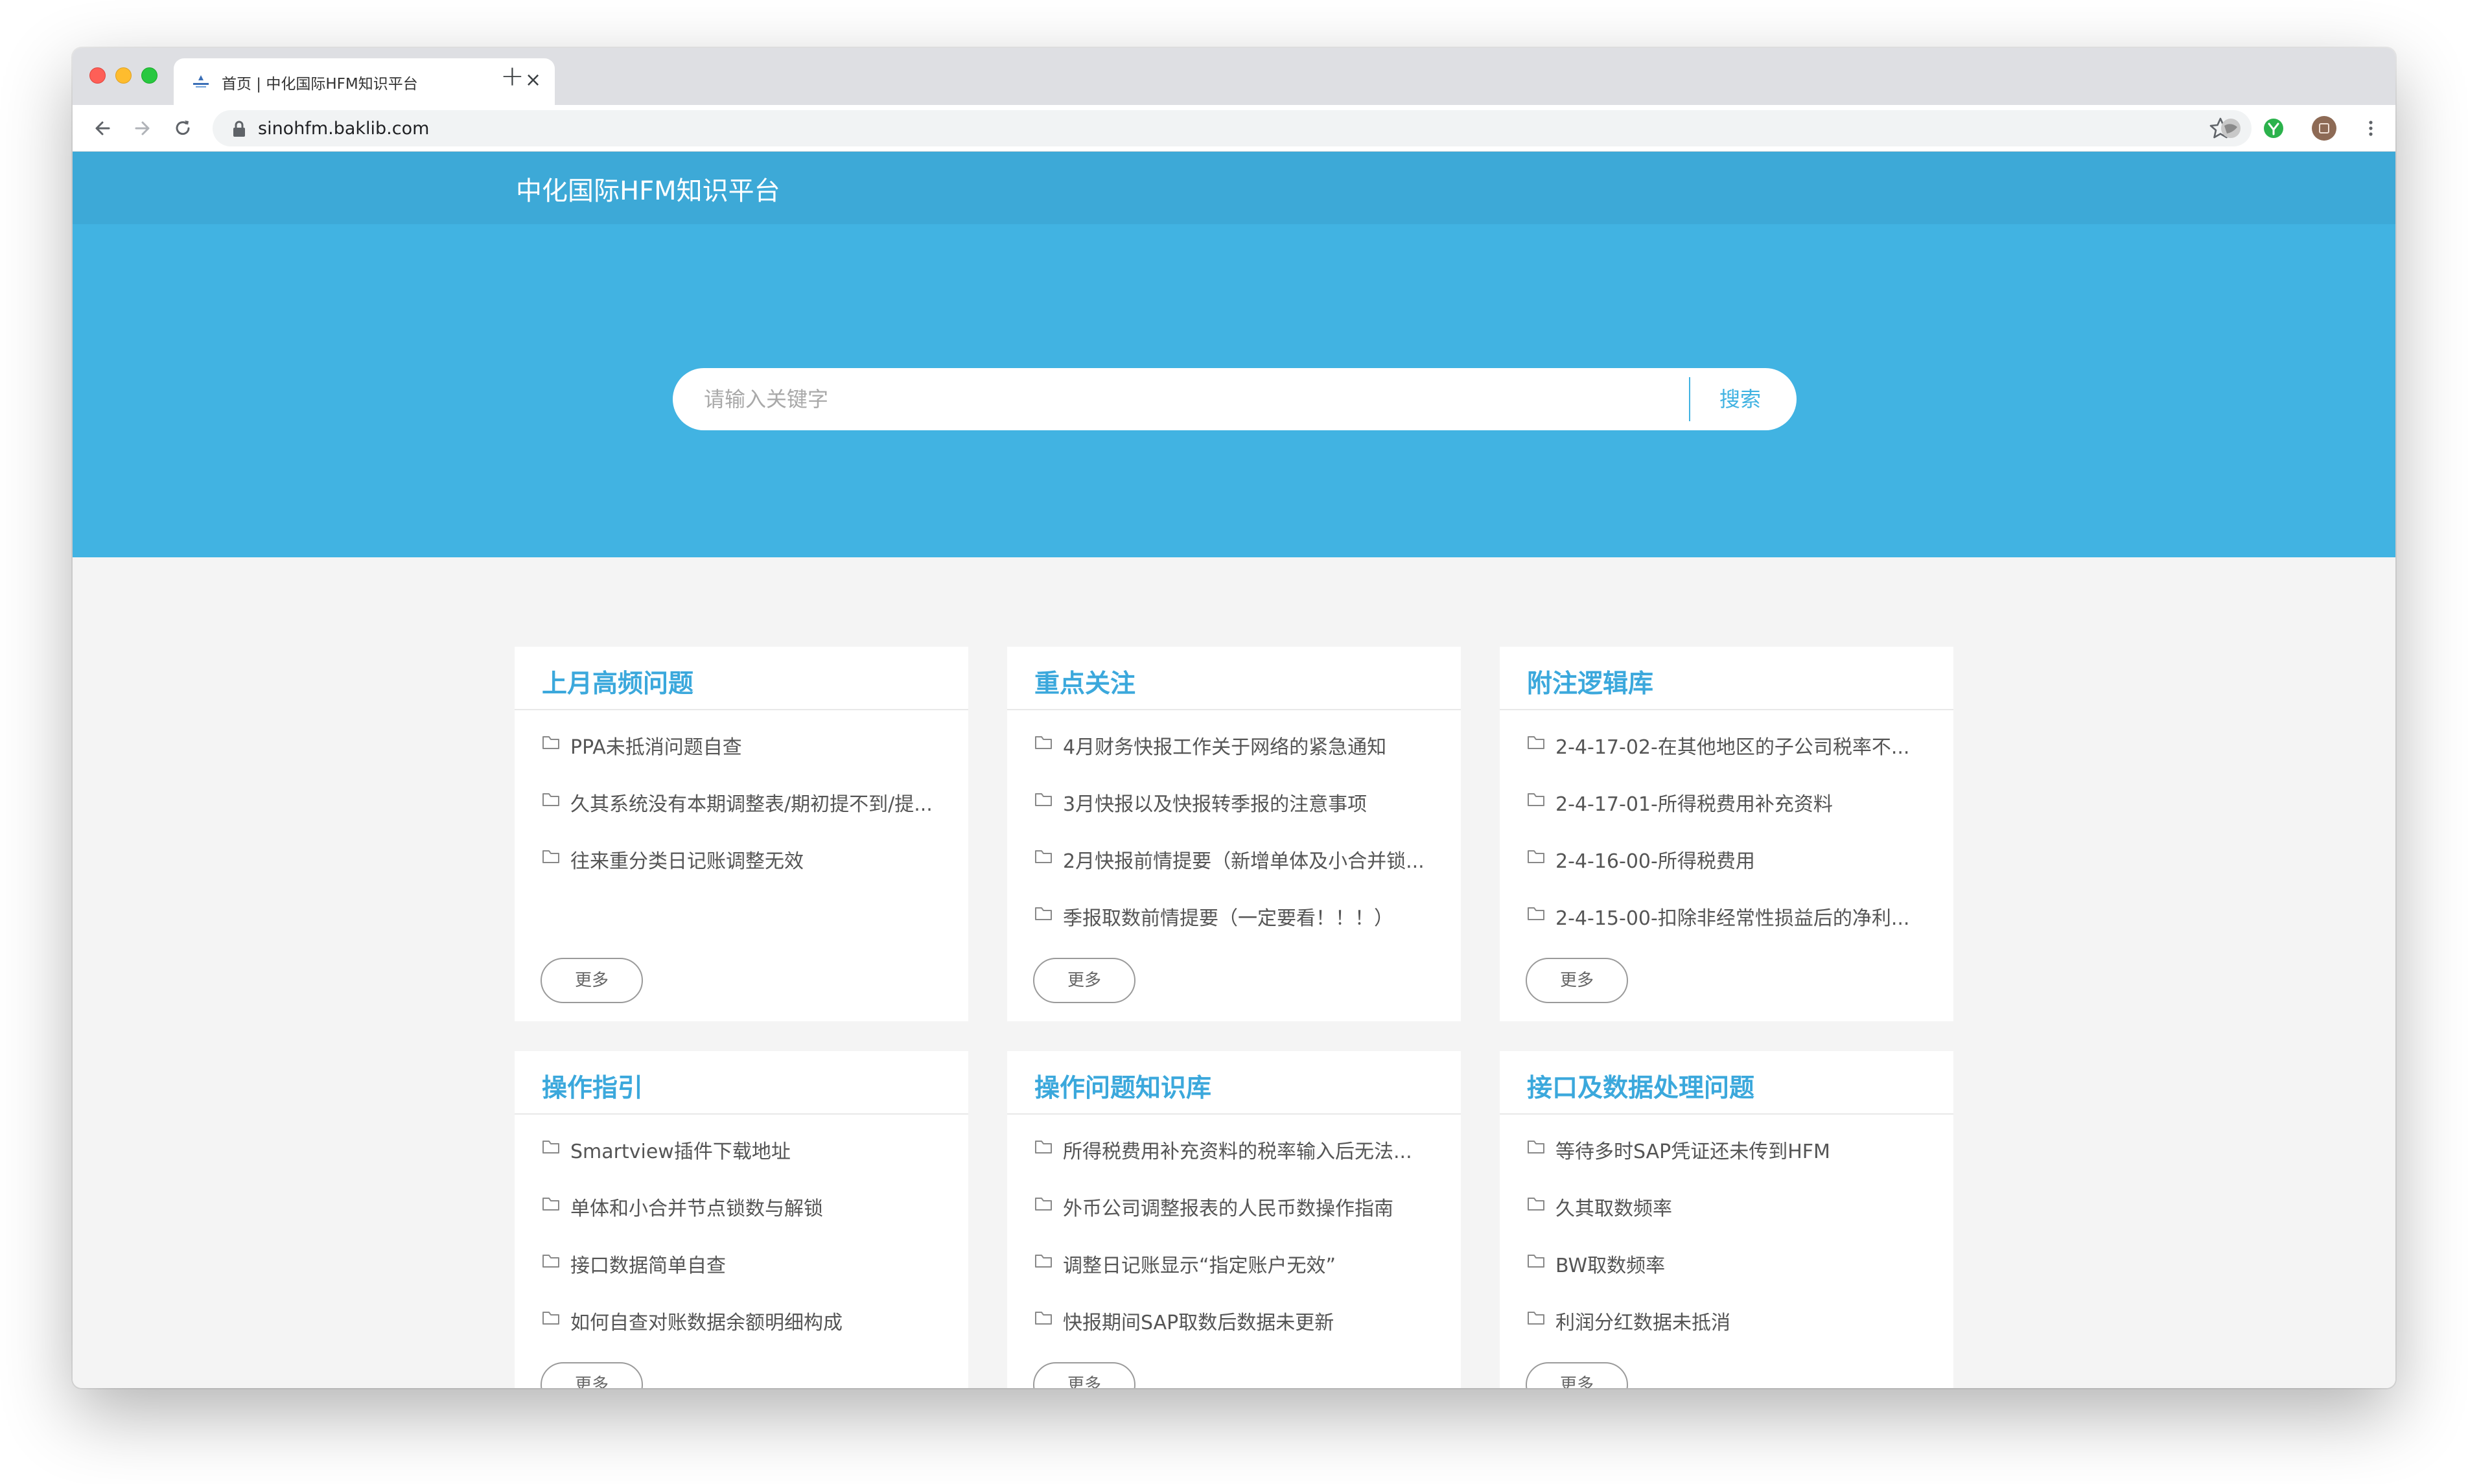  What do you see at coordinates (1731, 1336) in the screenshot?
I see `list-item: 利润分红数据未抵消` at bounding box center [1731, 1336].